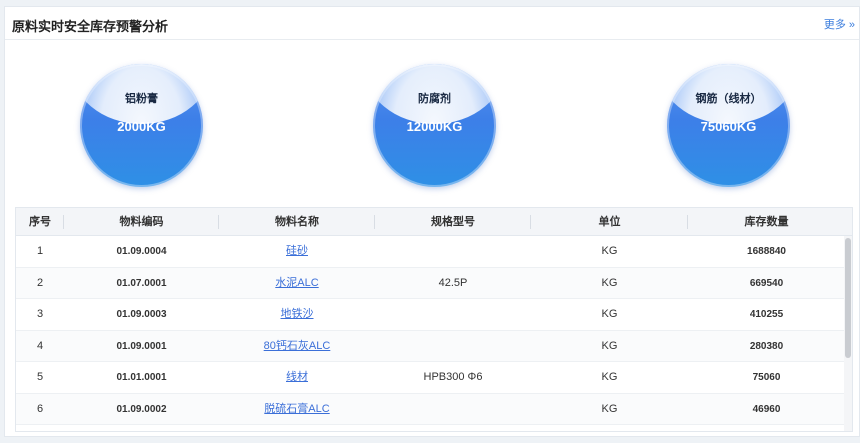 The width and height of the screenshot is (860, 443). I want to click on cell-name: 80钙石灰ALC, so click(297, 346).